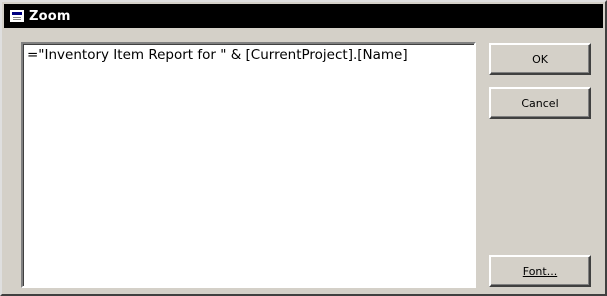 Image resolution: width=607 pixels, height=296 pixels. What do you see at coordinates (50, 16) in the screenshot?
I see `window-title: Zoom` at bounding box center [50, 16].